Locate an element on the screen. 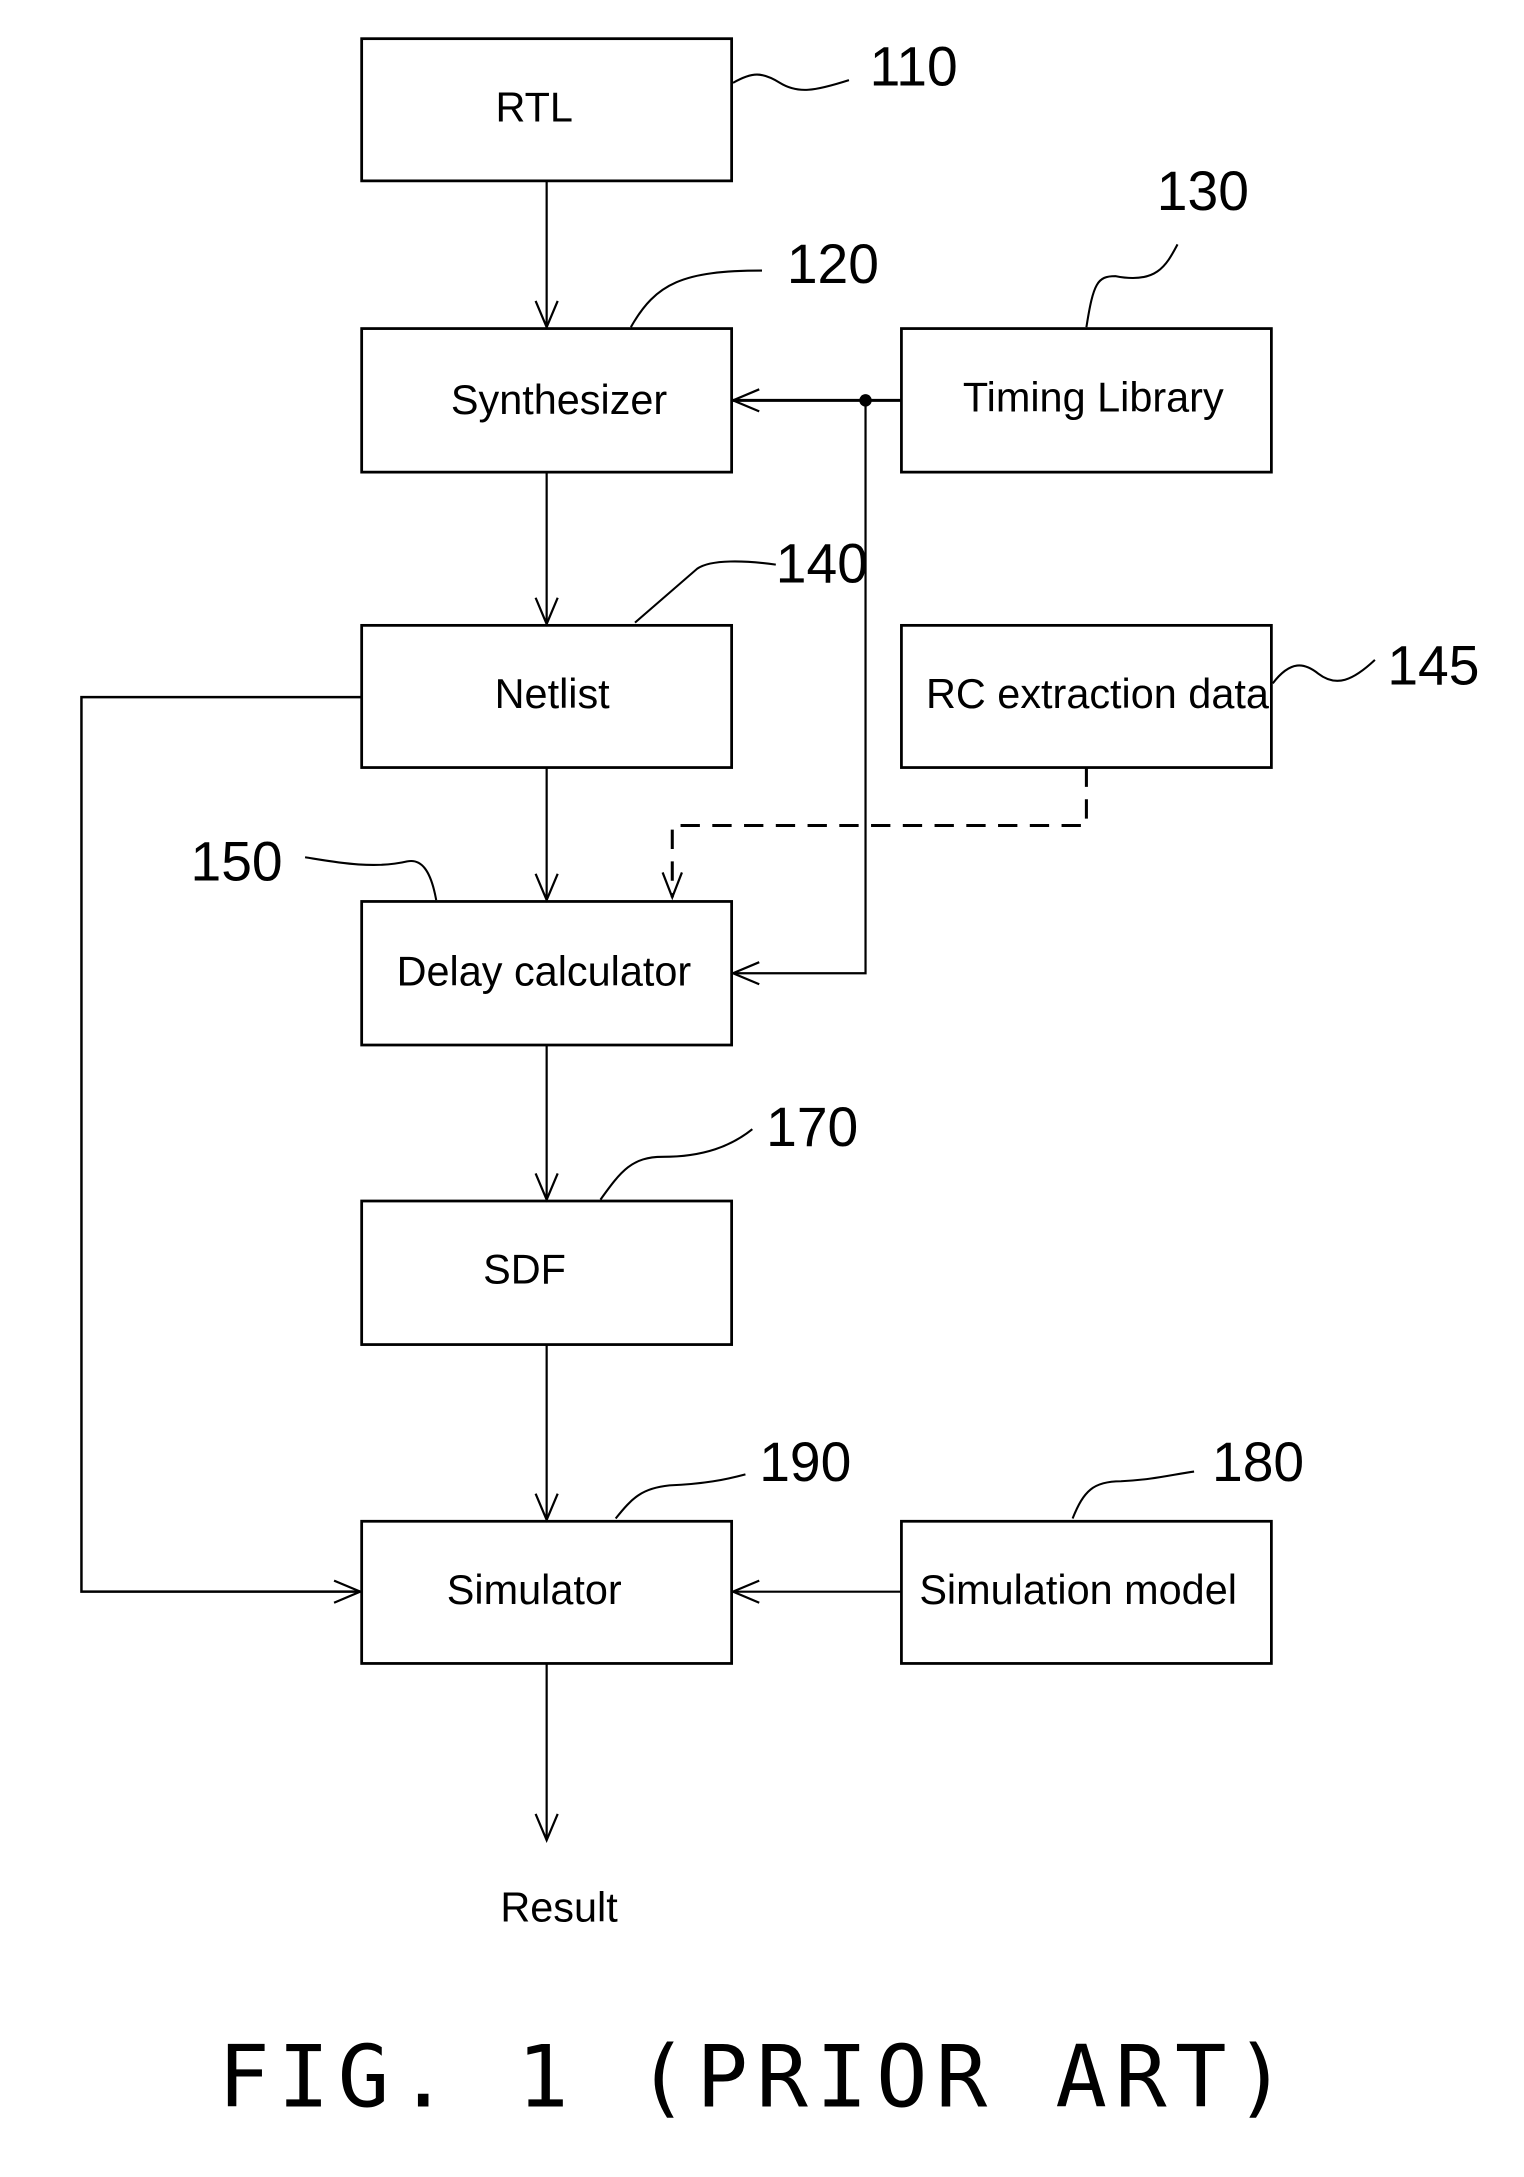  block-simulation-model: Simulation model is located at coordinates (1086, 1592).